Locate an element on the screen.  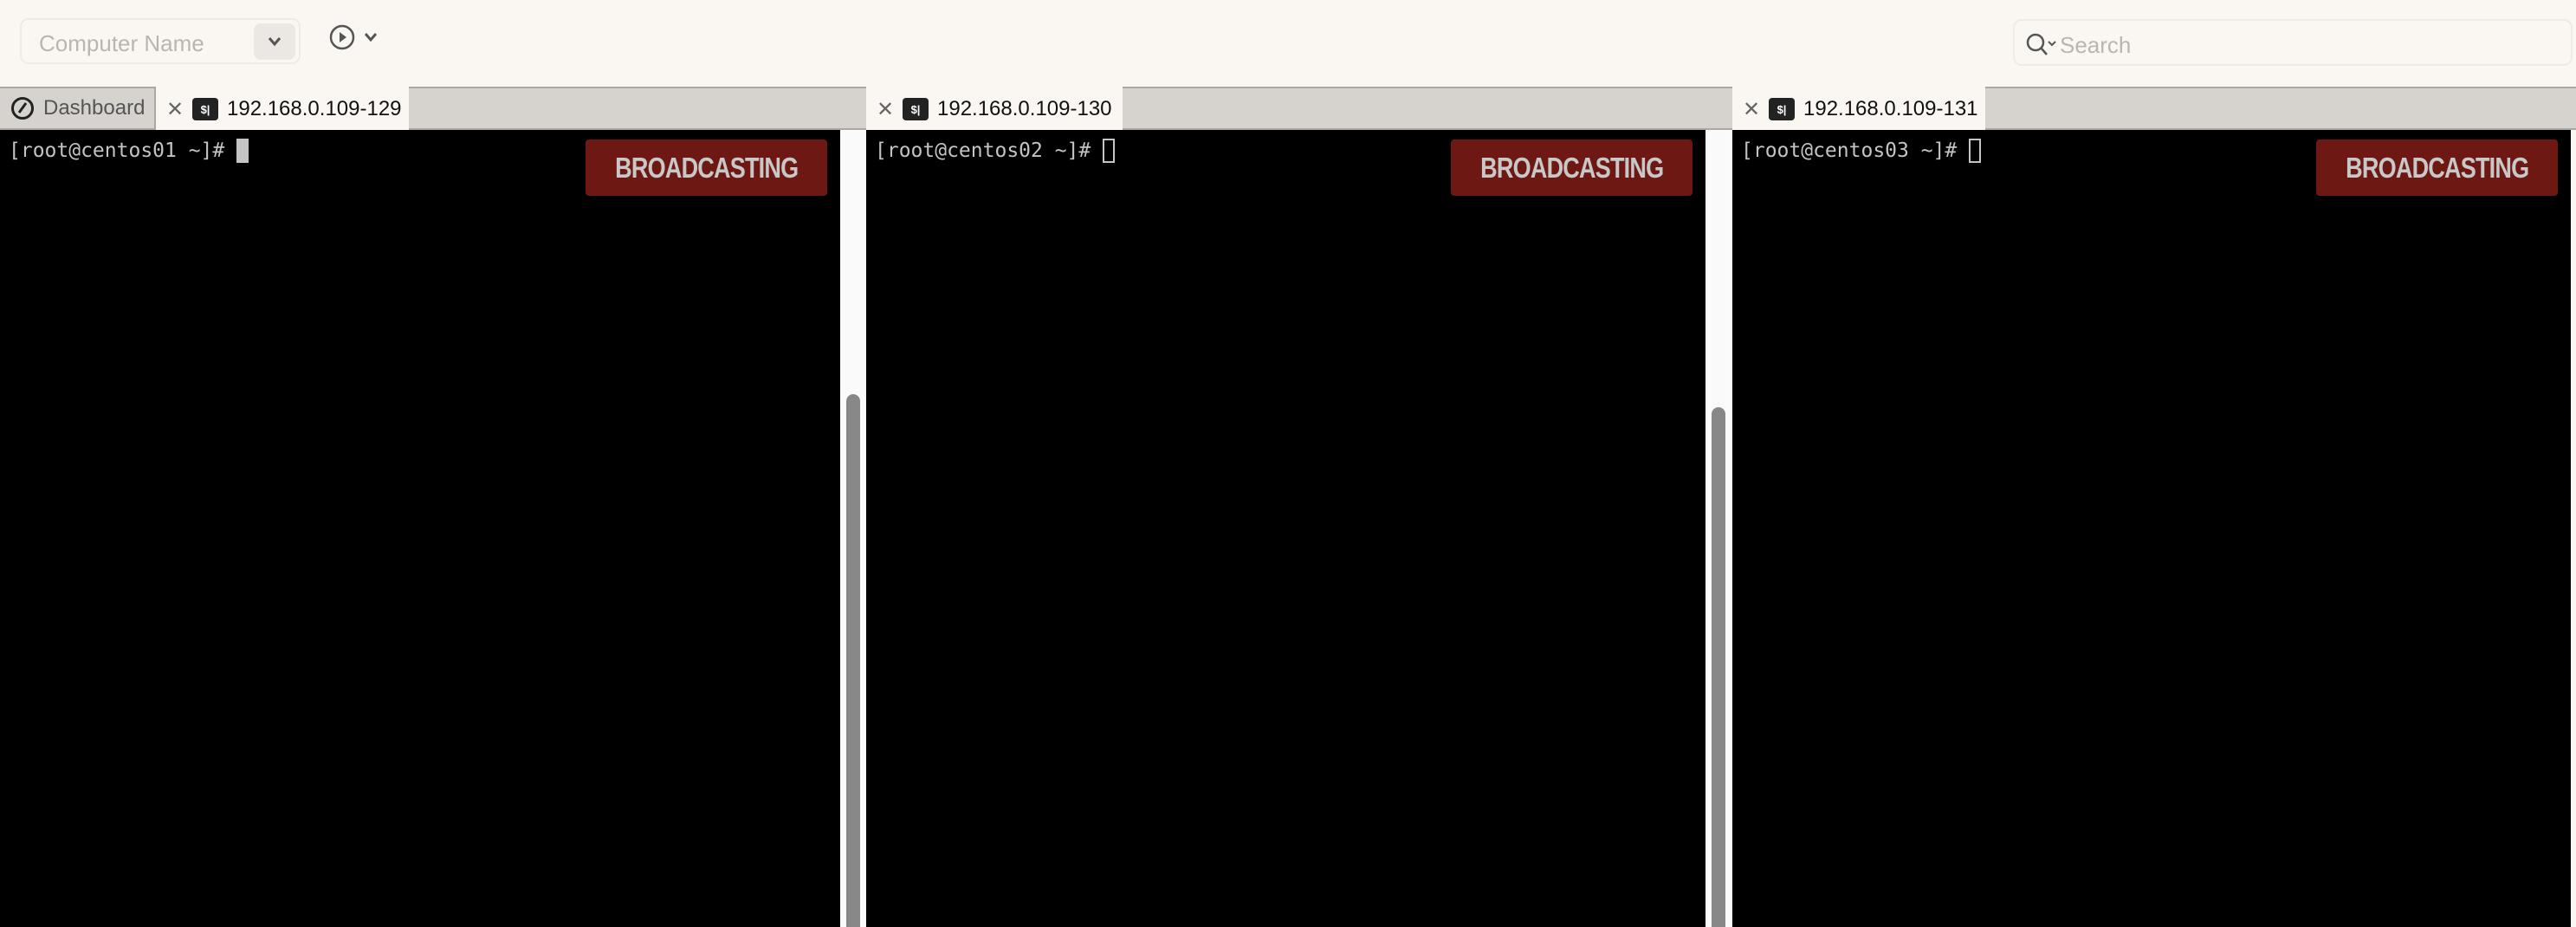
tab-dashboard: Dashboard is located at coordinates (78, 108).